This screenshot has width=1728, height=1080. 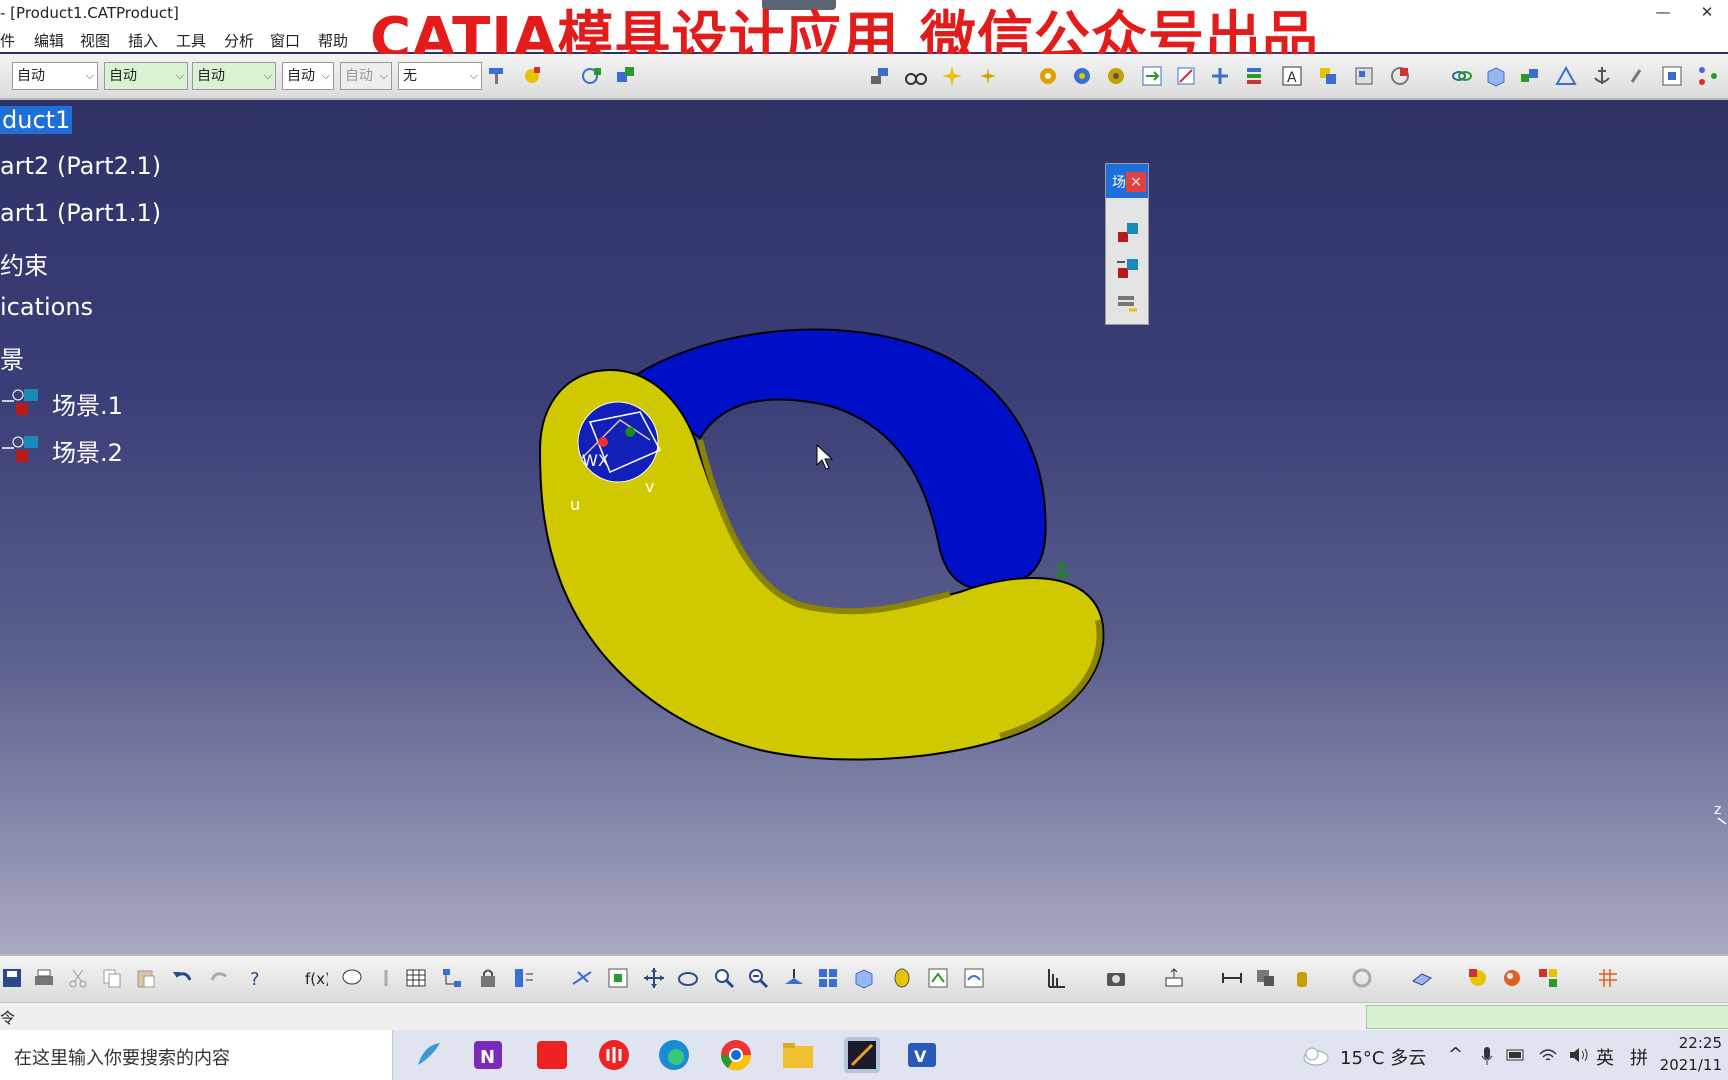 I want to click on line-type-combo: 自动 ⌵, so click(x=308, y=76).